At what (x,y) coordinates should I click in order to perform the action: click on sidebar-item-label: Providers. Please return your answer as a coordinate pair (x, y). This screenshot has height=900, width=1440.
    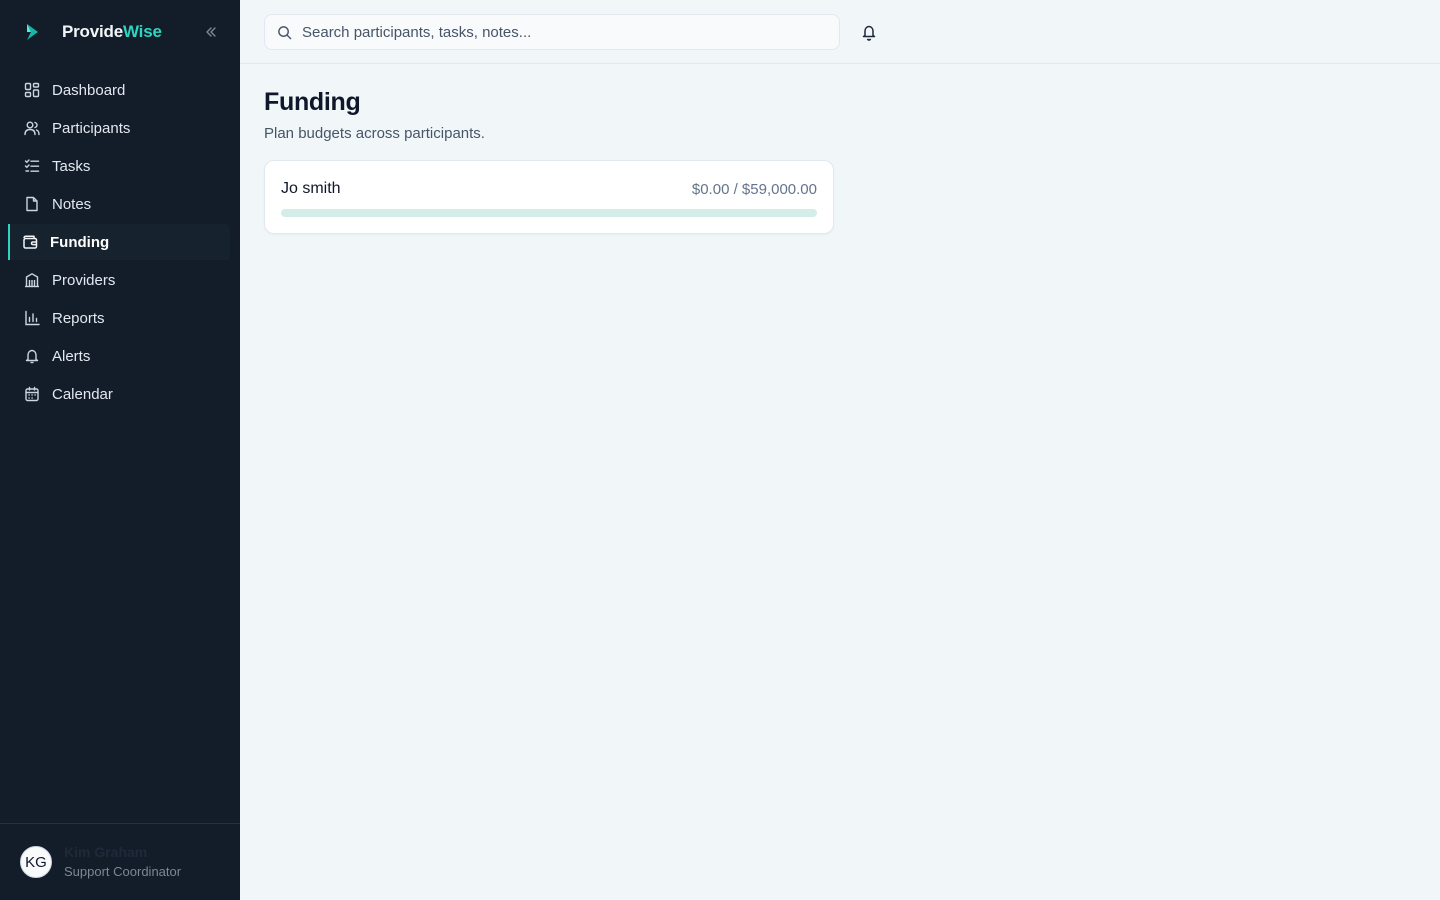
    Looking at the image, I should click on (84, 280).